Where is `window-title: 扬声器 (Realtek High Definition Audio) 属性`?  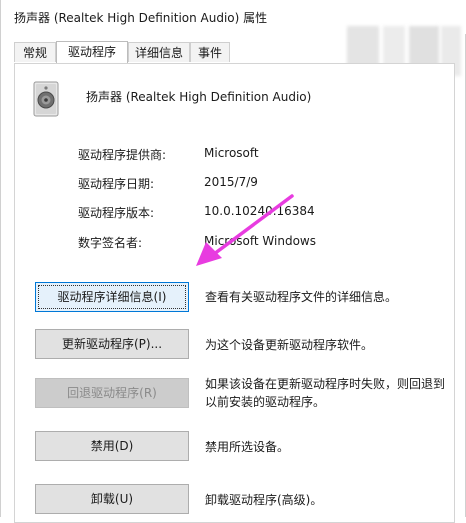
window-title: 扬声器 (Realtek High Definition Audio) 属性 is located at coordinates (141, 18).